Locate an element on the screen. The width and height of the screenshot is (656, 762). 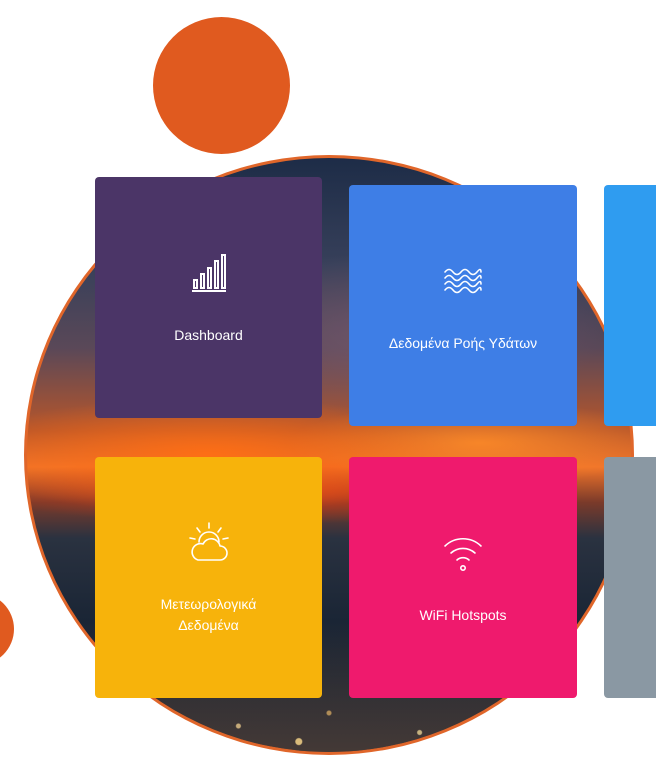
tile-partial-gray is located at coordinates (630, 577).